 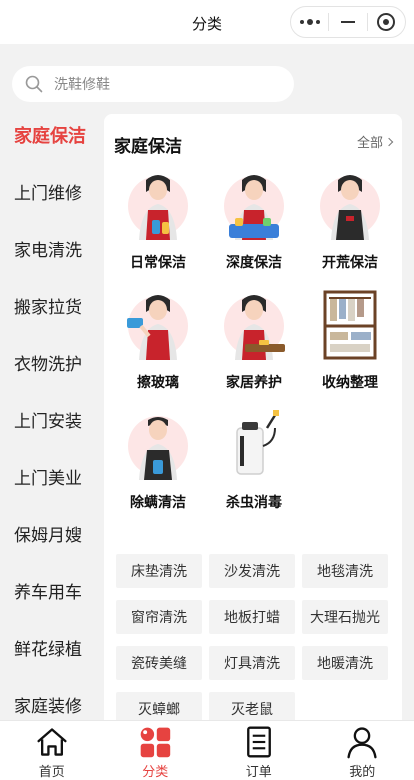 I want to click on cleaner-with-supplies-icon, so click(x=158, y=207).